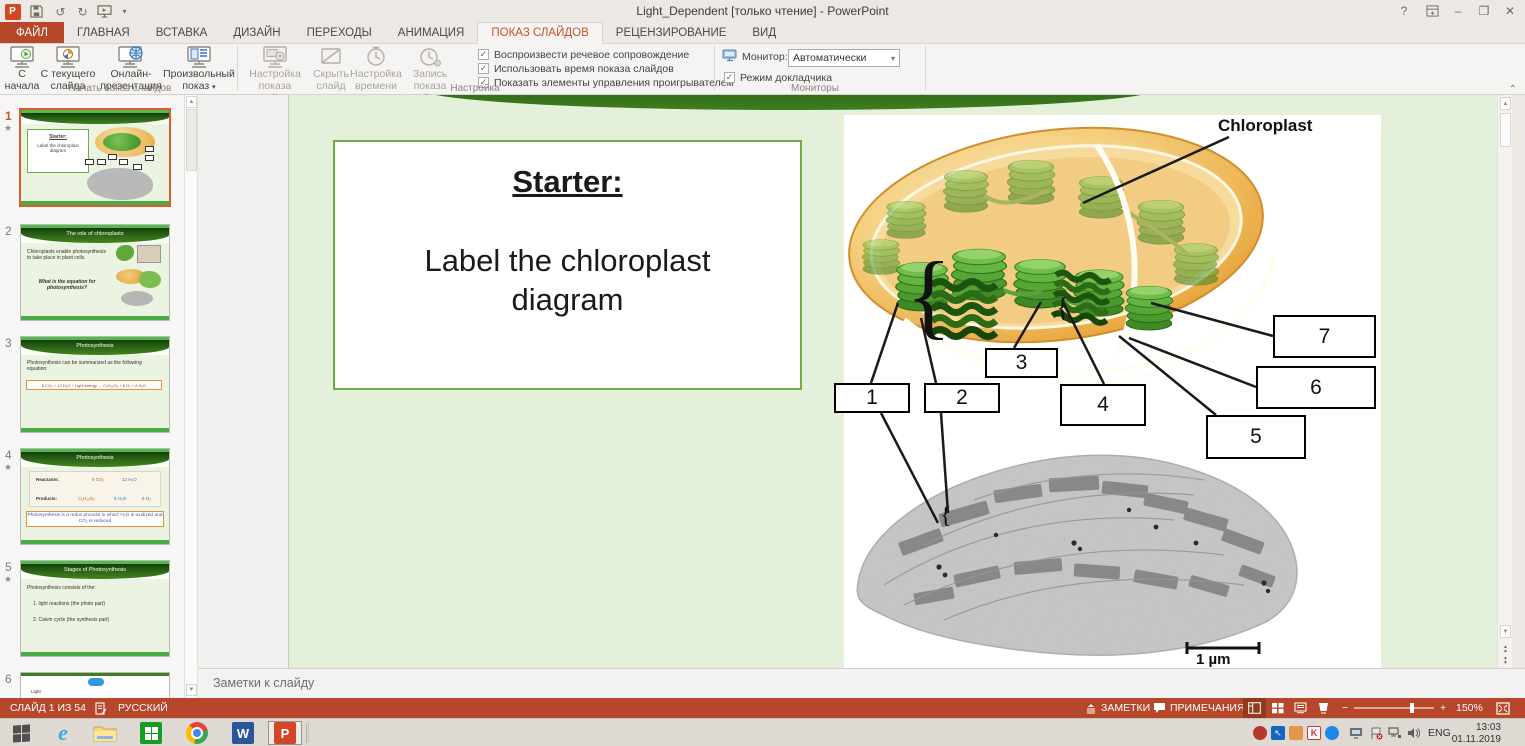 The width and height of the screenshot is (1525, 746). Describe the element at coordinates (1199, 708) in the screenshot. I see `comments-toggle-button: ПРИМЕЧАНИЯ` at that location.